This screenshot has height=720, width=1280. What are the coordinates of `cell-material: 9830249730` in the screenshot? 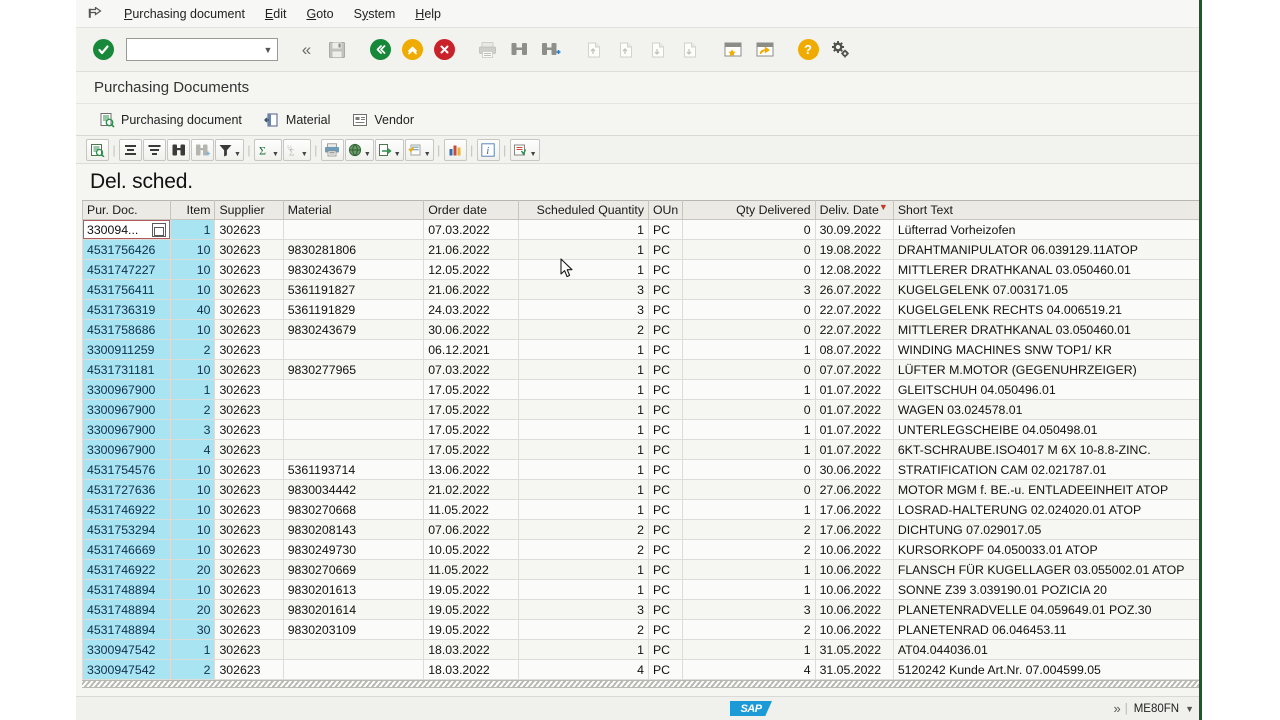 It's located at (353, 549).